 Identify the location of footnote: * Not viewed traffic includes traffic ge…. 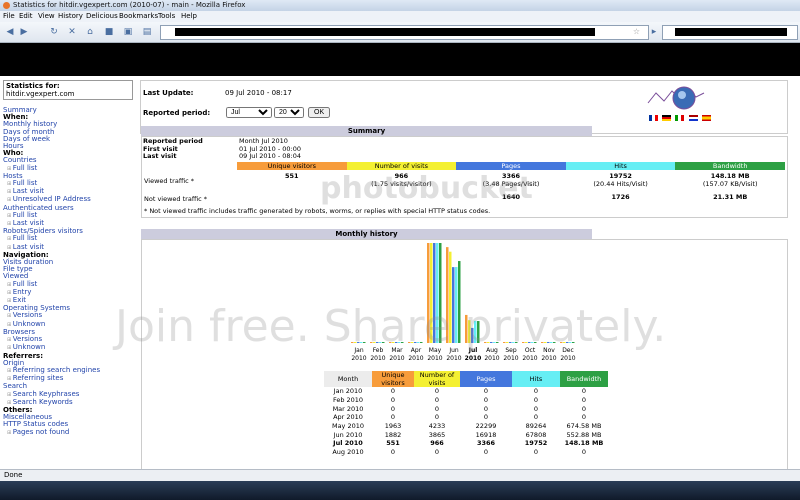
(317, 211).